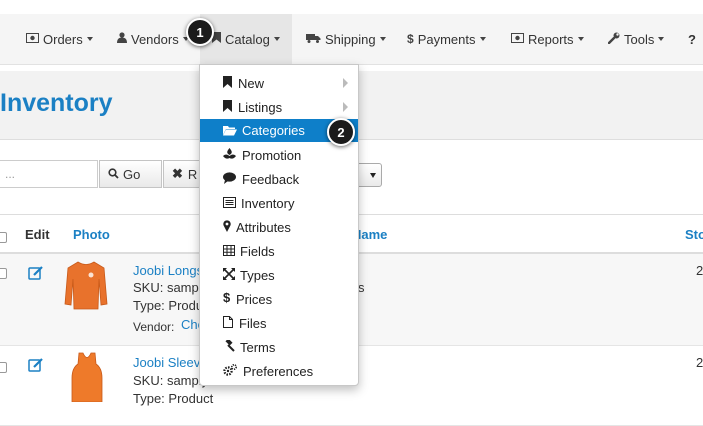  I want to click on nav-vendors: Vendors, so click(153, 39).